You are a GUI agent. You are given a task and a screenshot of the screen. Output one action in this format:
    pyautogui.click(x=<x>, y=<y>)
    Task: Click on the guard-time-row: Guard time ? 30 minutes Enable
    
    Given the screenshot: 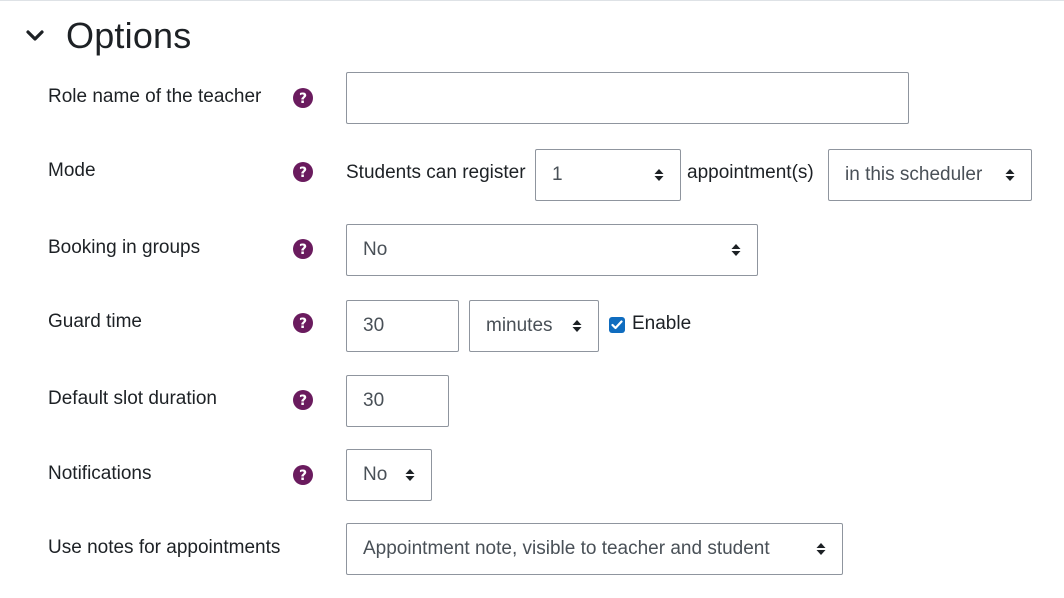 What is the action you would take?
    pyautogui.click(x=532, y=326)
    